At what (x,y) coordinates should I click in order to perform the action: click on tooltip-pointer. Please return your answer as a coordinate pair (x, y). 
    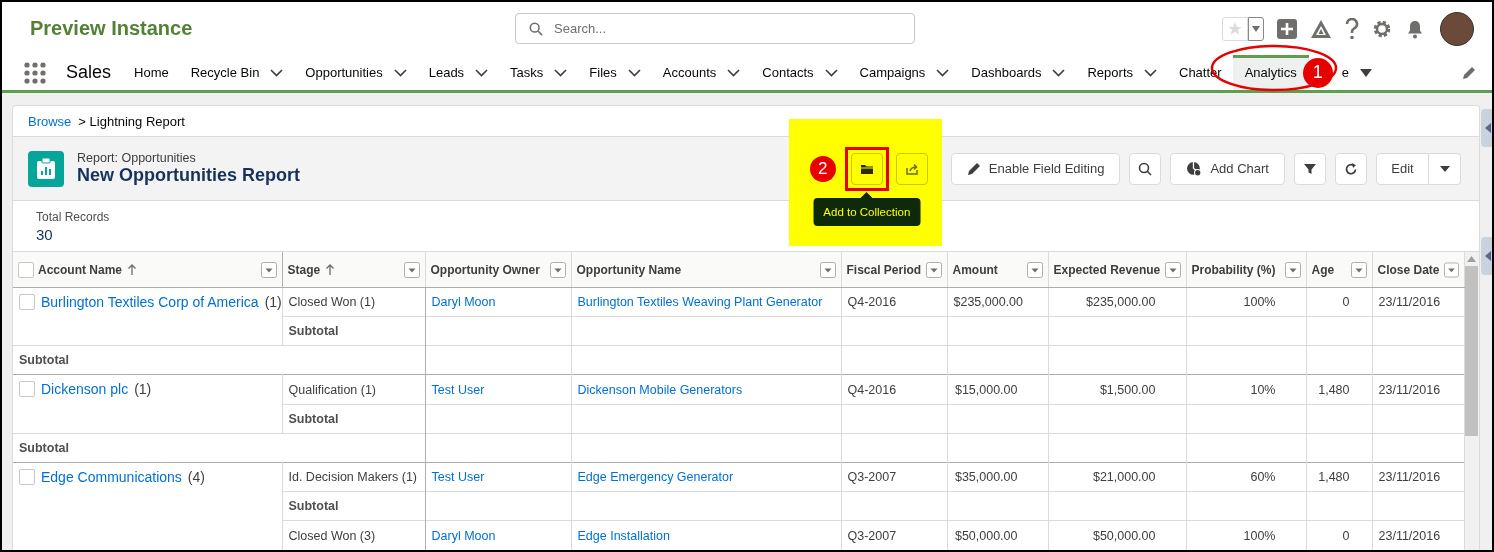
    Looking at the image, I should click on (866, 194).